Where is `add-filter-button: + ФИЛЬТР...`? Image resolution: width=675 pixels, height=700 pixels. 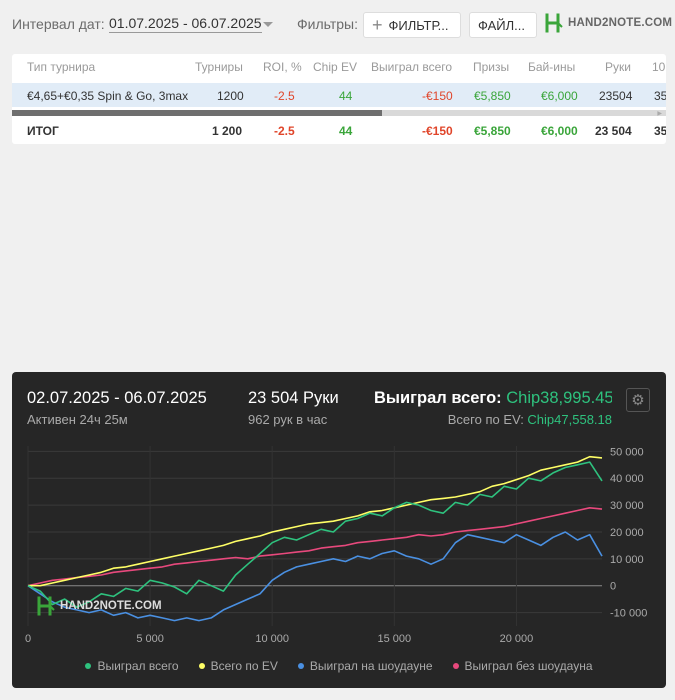
add-filter-button: + ФИЛЬТР... is located at coordinates (412, 25).